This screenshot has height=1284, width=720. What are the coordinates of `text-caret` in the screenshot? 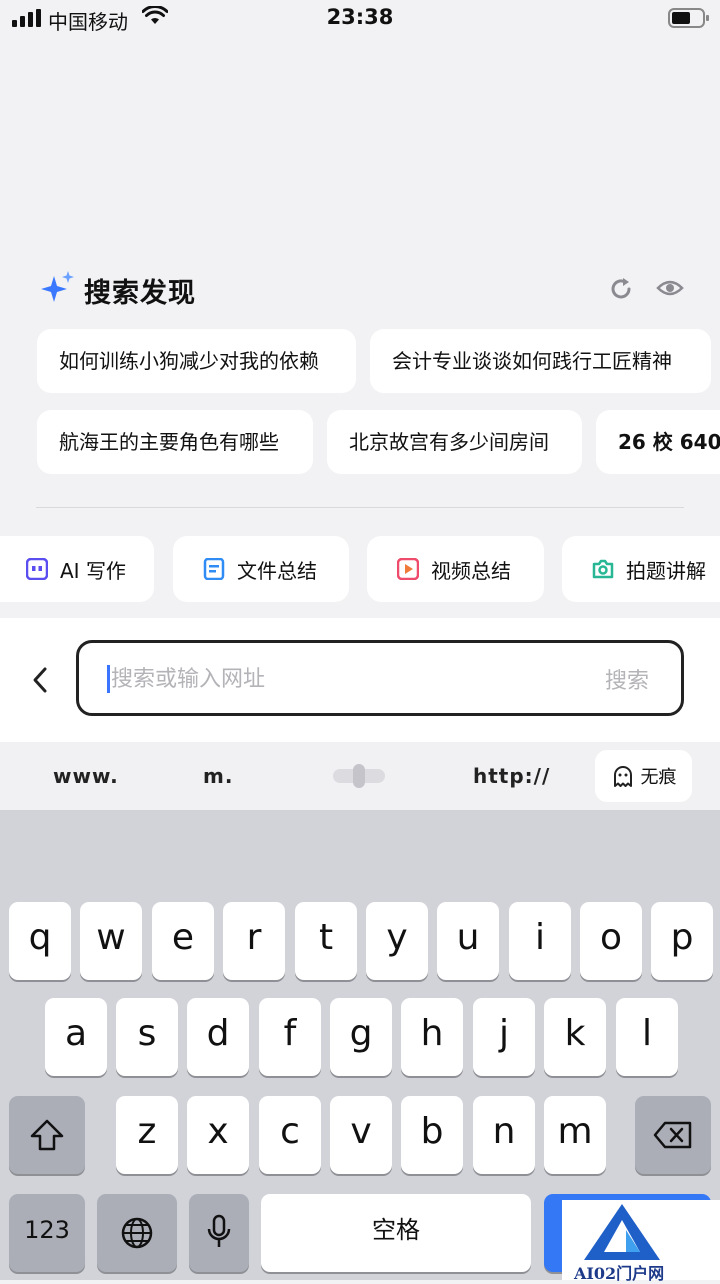 It's located at (108, 679).